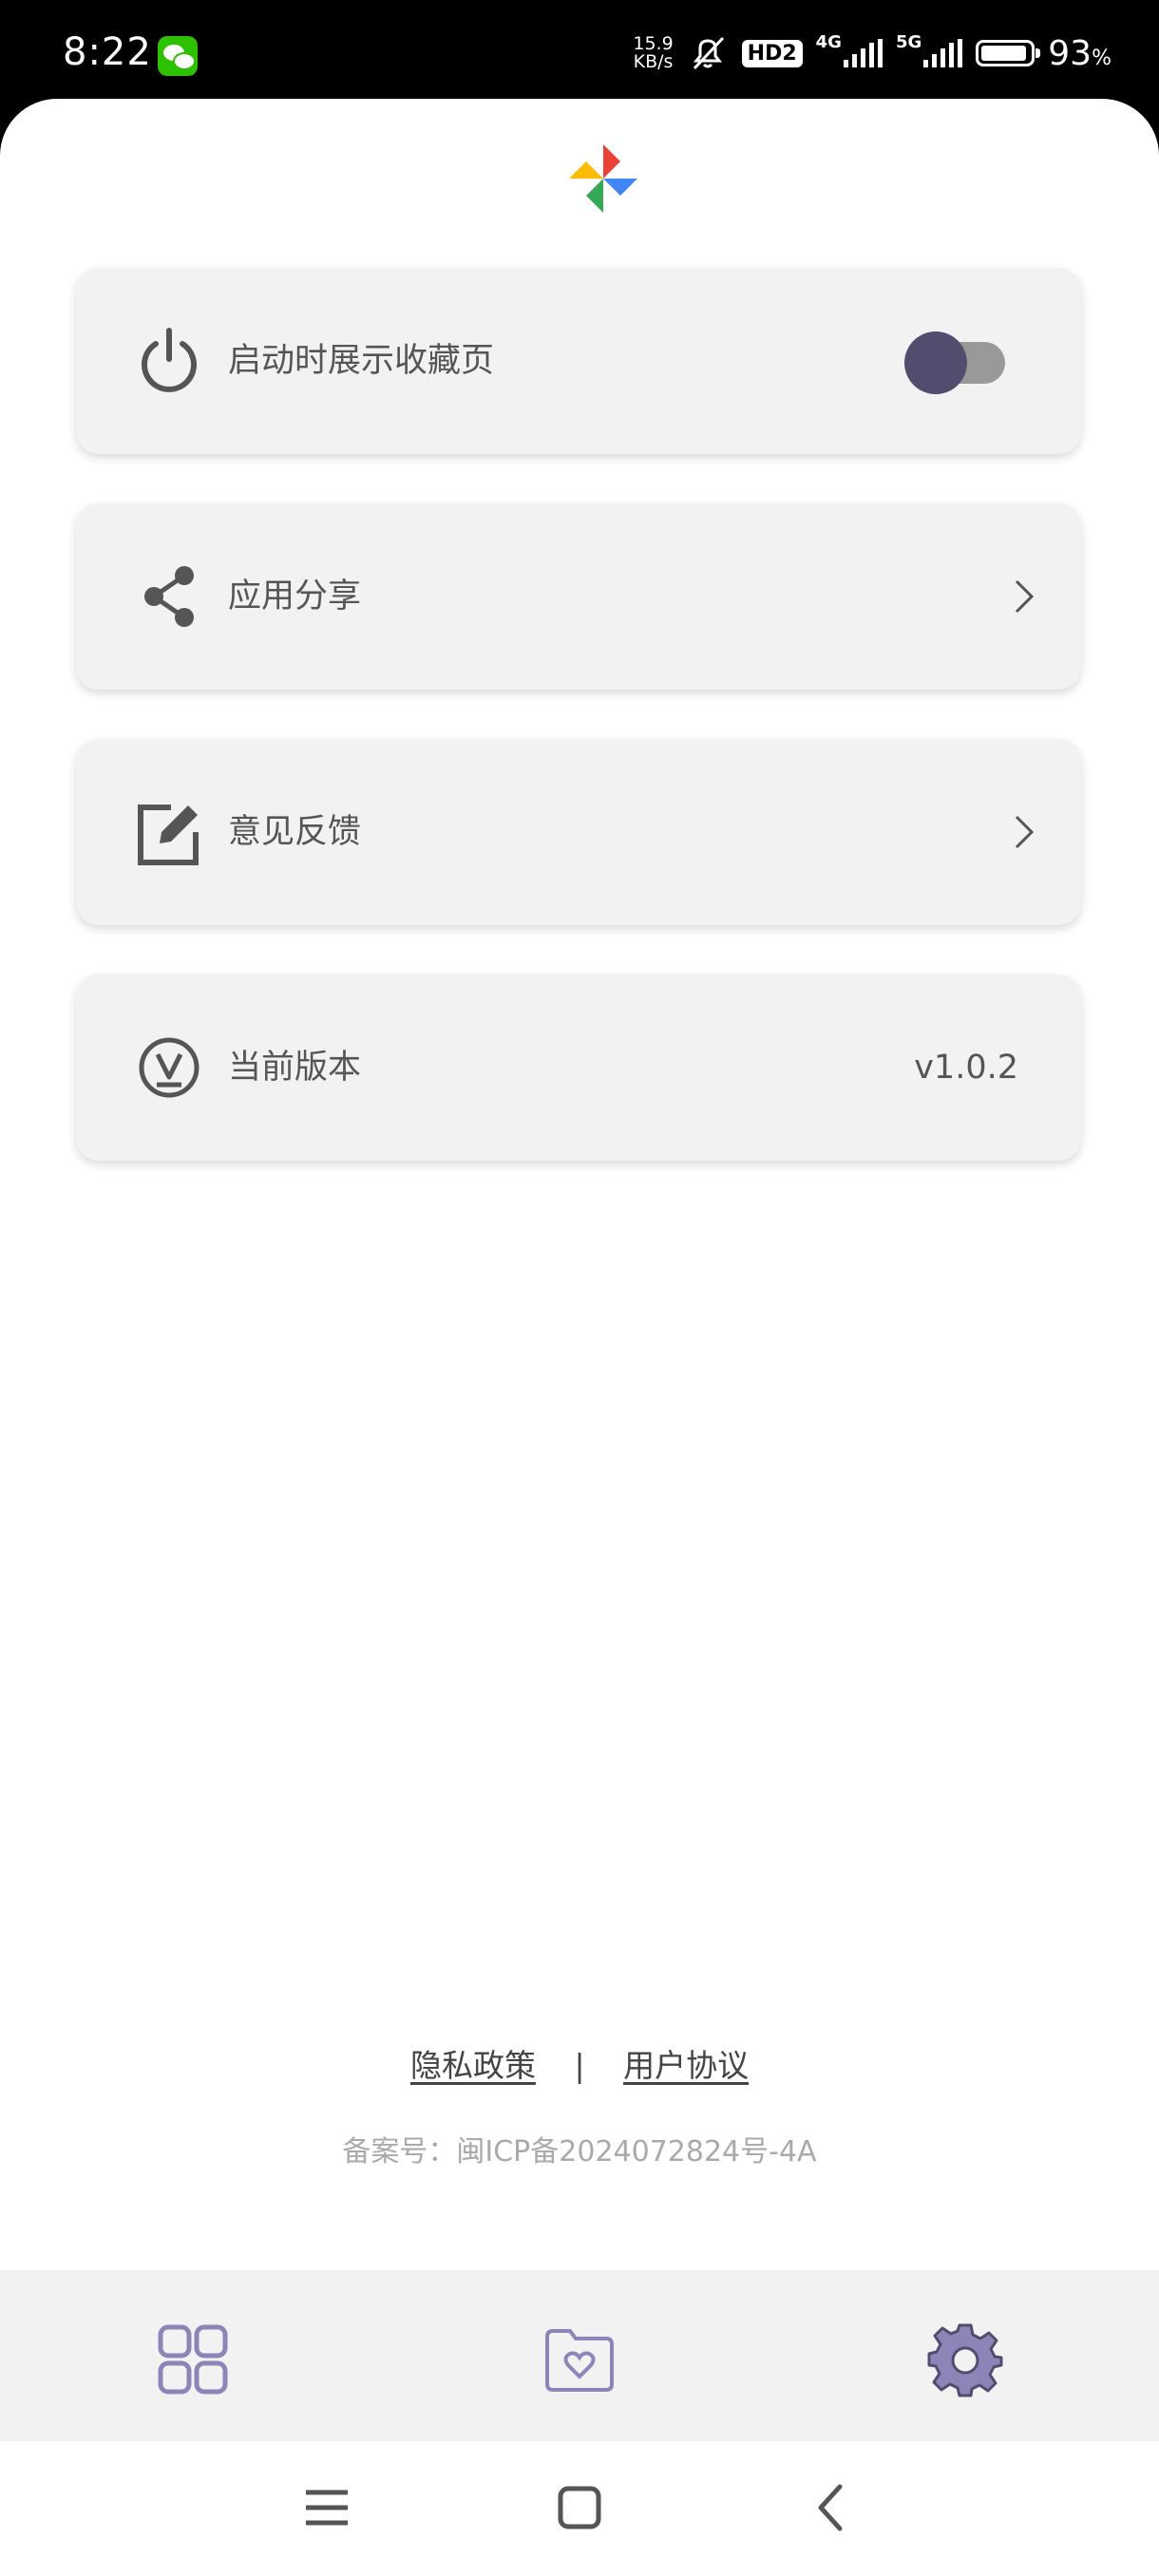 Image resolution: width=1159 pixels, height=2576 pixels. Describe the element at coordinates (966, 1068) in the screenshot. I see `version-value: v1.0.2` at that location.